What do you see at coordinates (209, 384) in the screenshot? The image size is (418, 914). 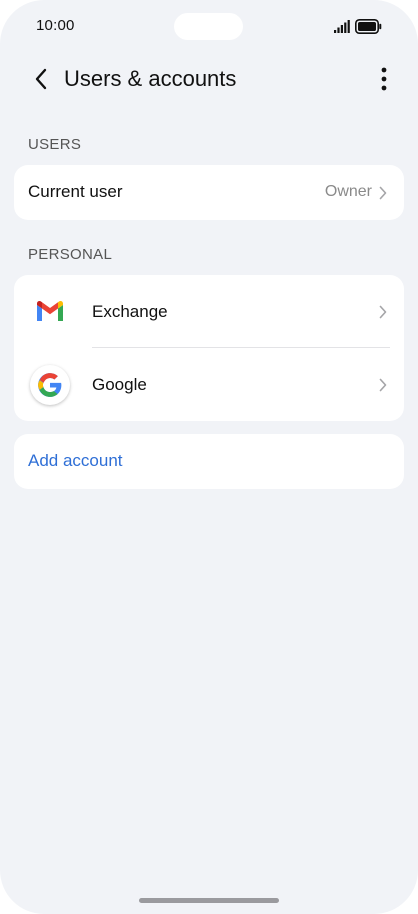 I see `account-row-google: Google` at bounding box center [209, 384].